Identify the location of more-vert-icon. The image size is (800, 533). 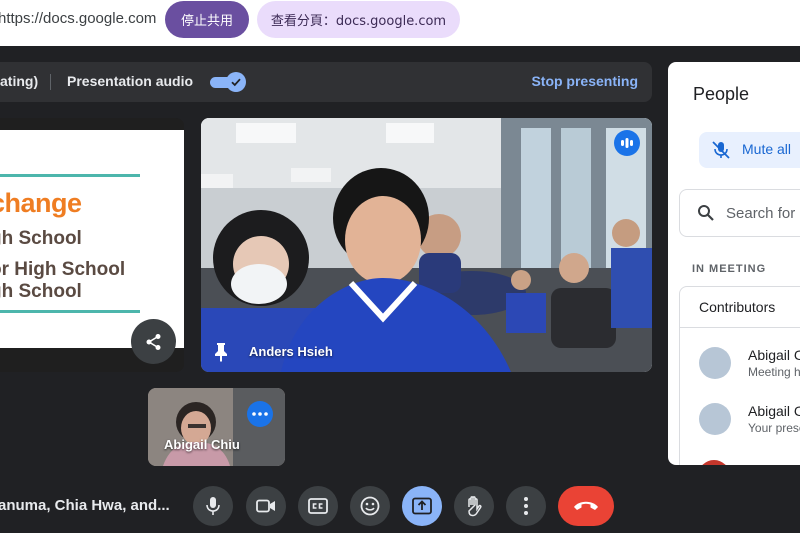
(526, 506).